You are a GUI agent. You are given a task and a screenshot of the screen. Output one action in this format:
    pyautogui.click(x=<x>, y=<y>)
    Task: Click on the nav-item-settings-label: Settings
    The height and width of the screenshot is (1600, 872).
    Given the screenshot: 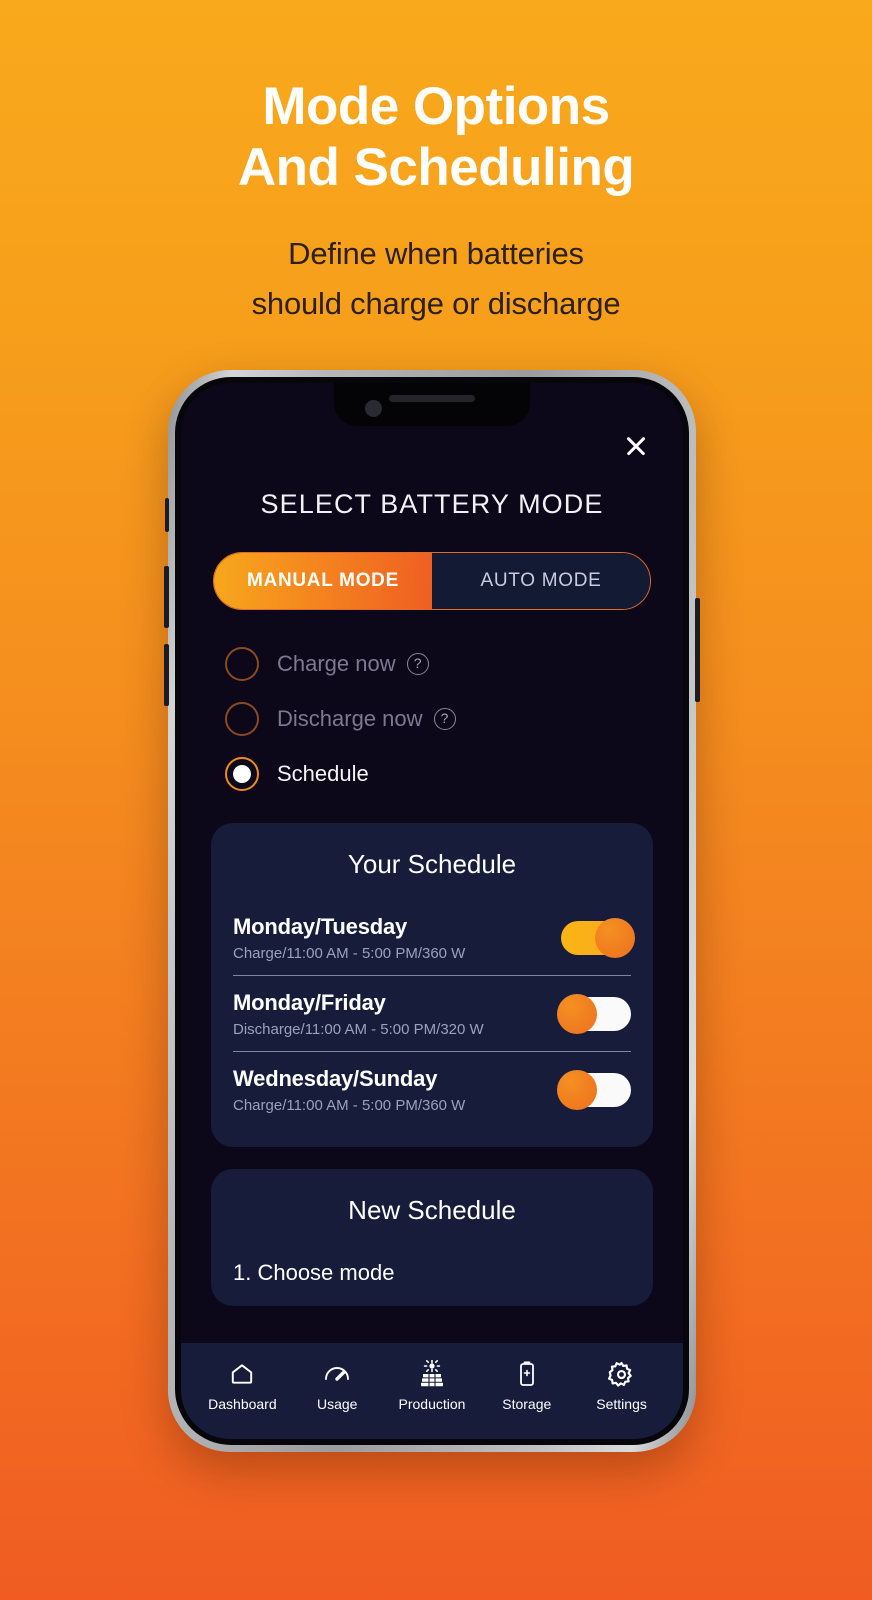 What is the action you would take?
    pyautogui.click(x=621, y=1404)
    